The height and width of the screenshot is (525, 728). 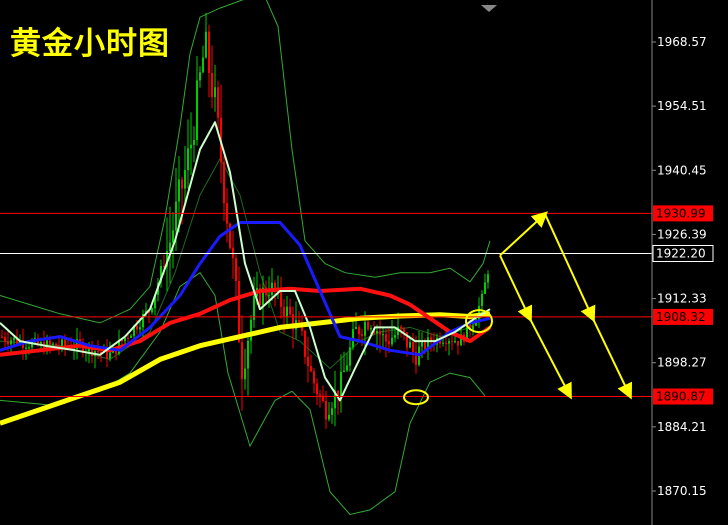 I want to click on y-tick-label: 1912.33, so click(x=682, y=299).